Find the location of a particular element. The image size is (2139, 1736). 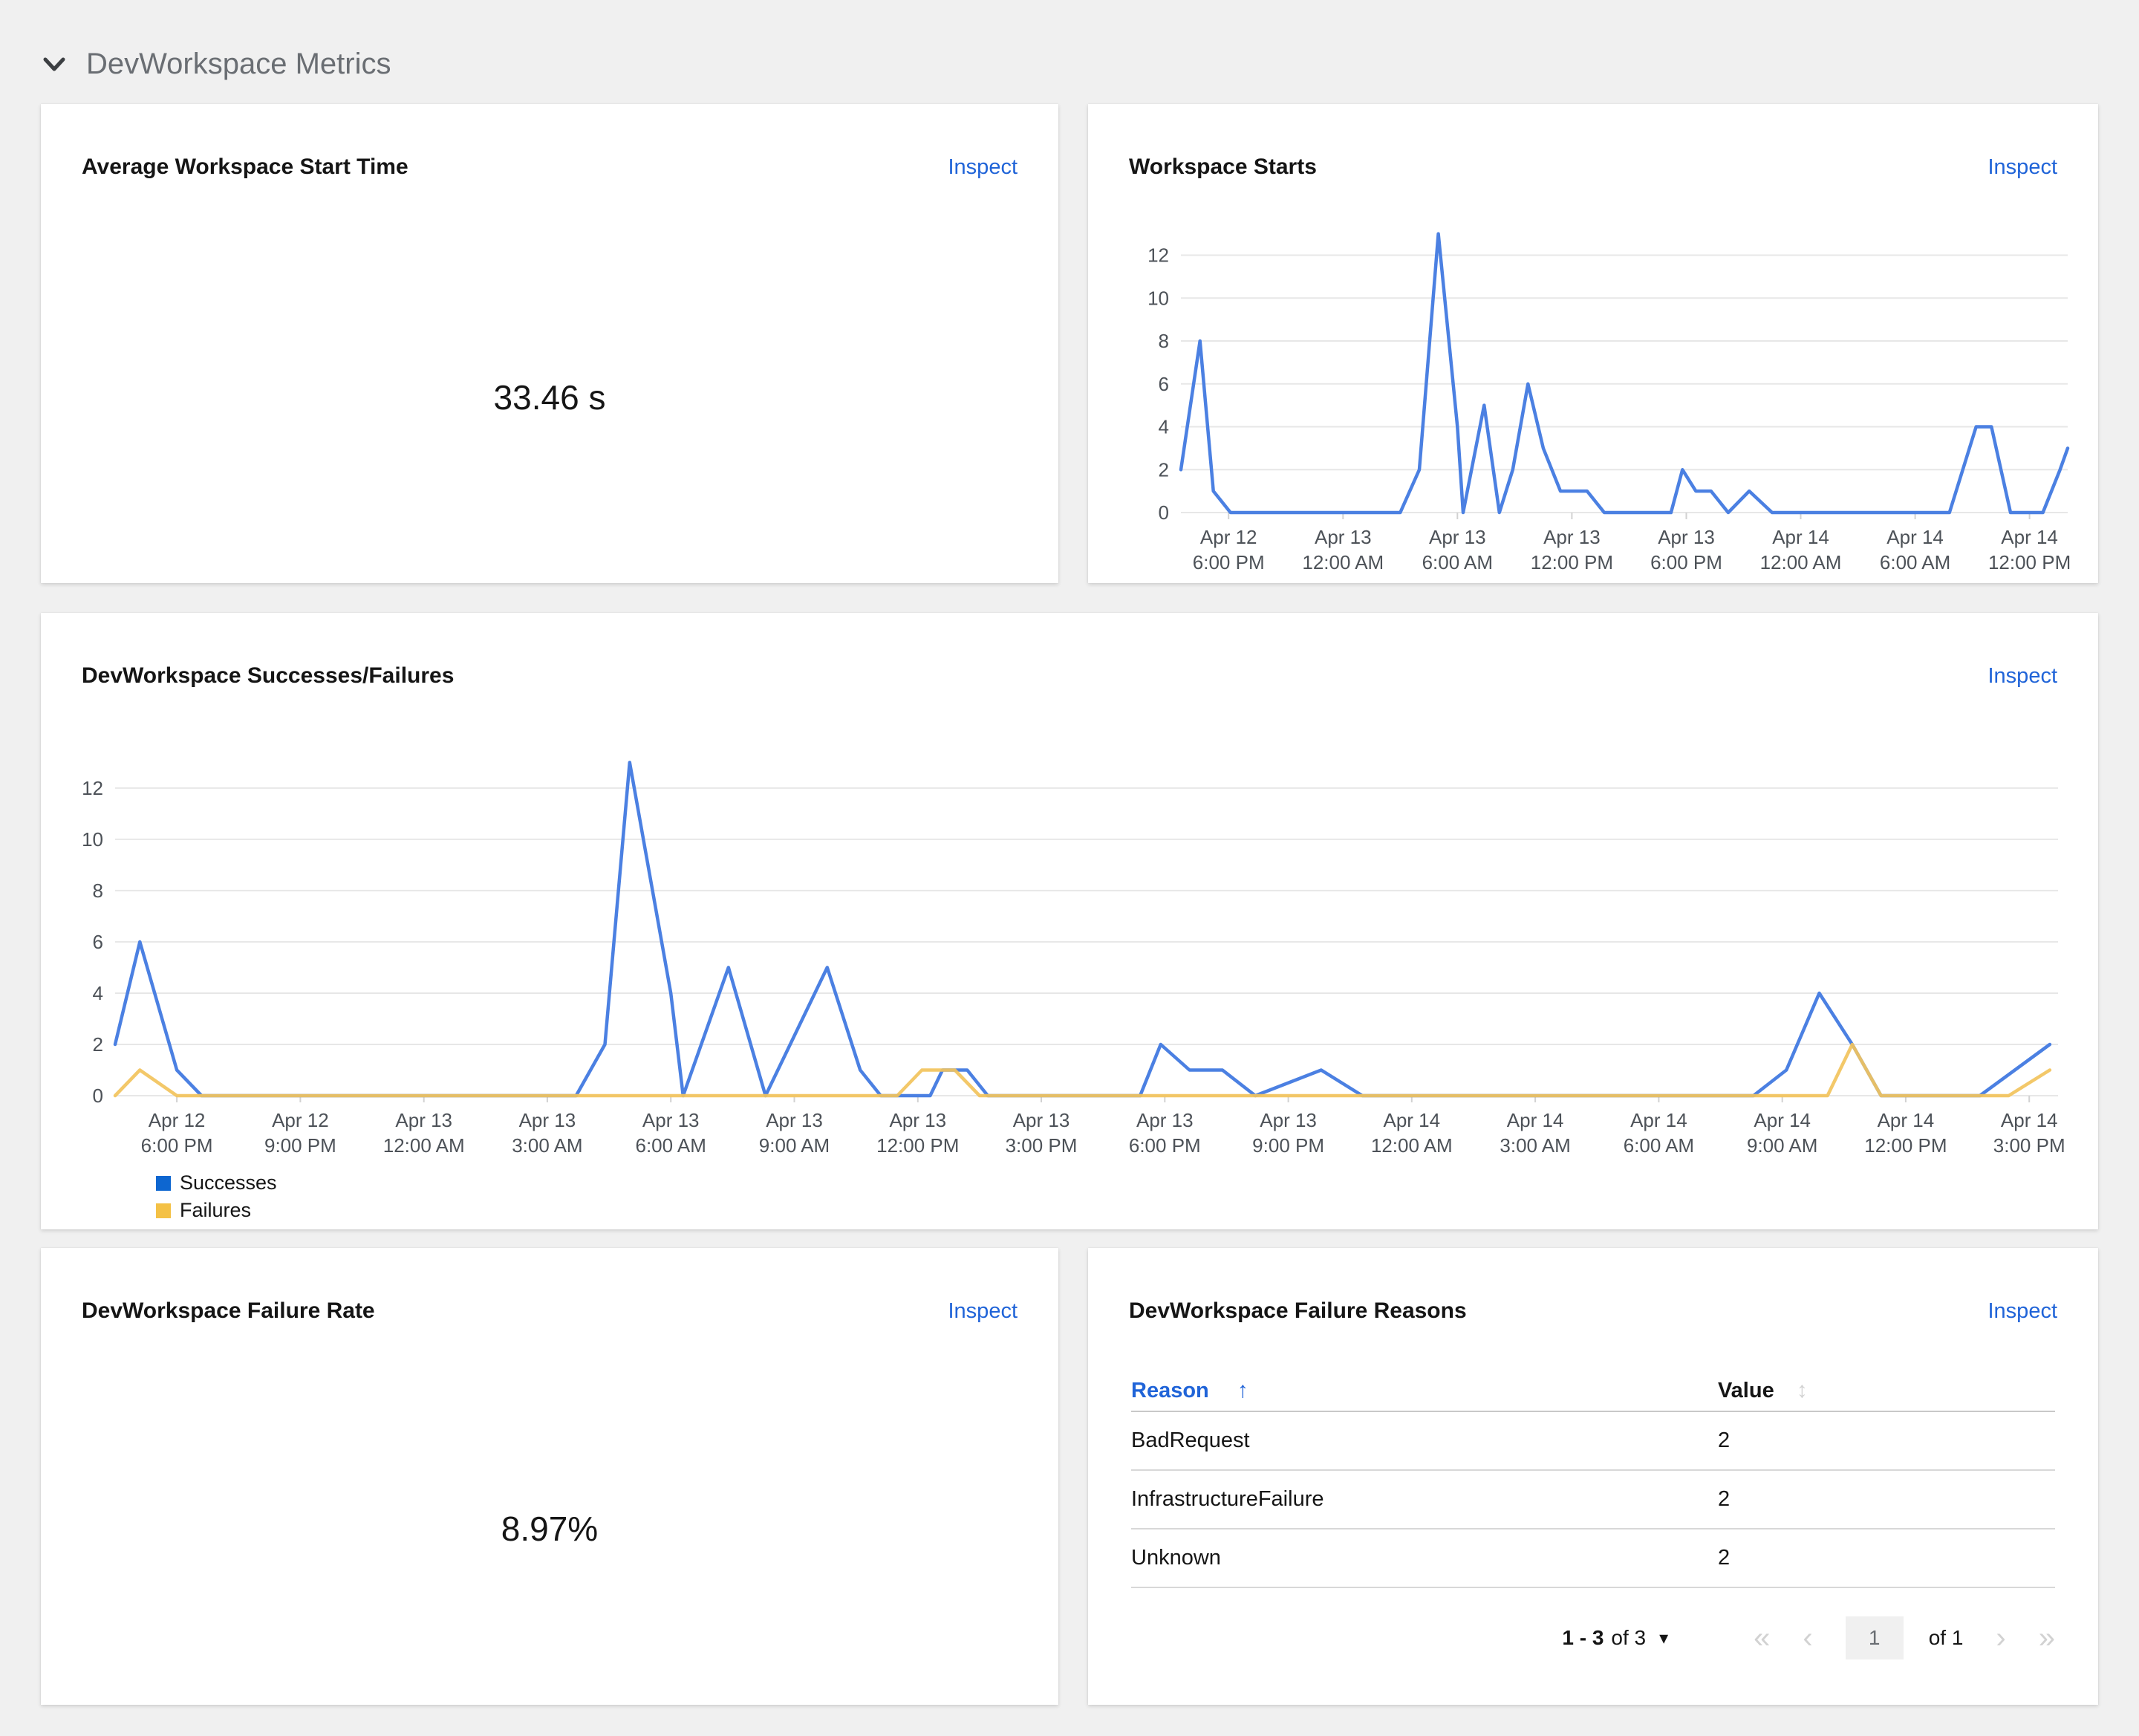

pagination: 1 - 3 of 3 ▾ « ‹ of 1 › » is located at coordinates (1593, 1637).